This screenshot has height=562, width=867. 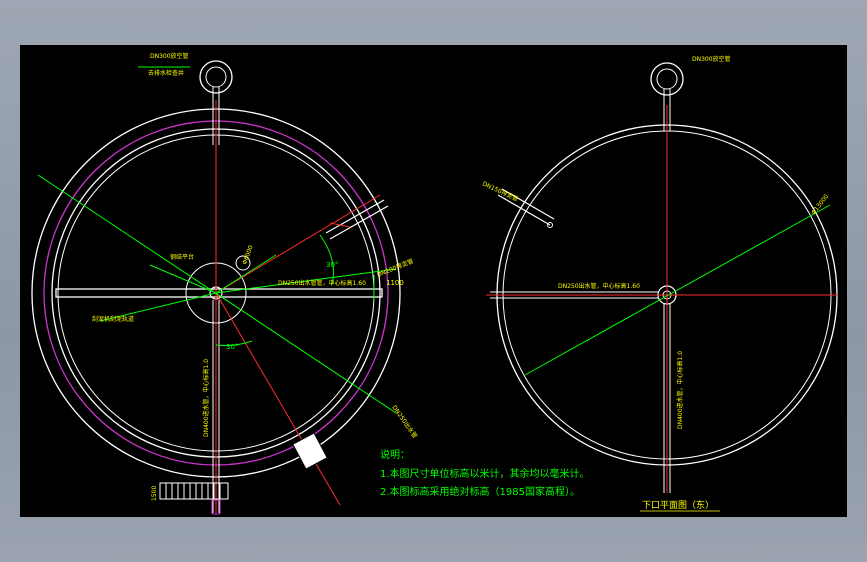 What do you see at coordinates (678, 505) in the screenshot?
I see `right-view-title: 下口平面图（东）` at bounding box center [678, 505].